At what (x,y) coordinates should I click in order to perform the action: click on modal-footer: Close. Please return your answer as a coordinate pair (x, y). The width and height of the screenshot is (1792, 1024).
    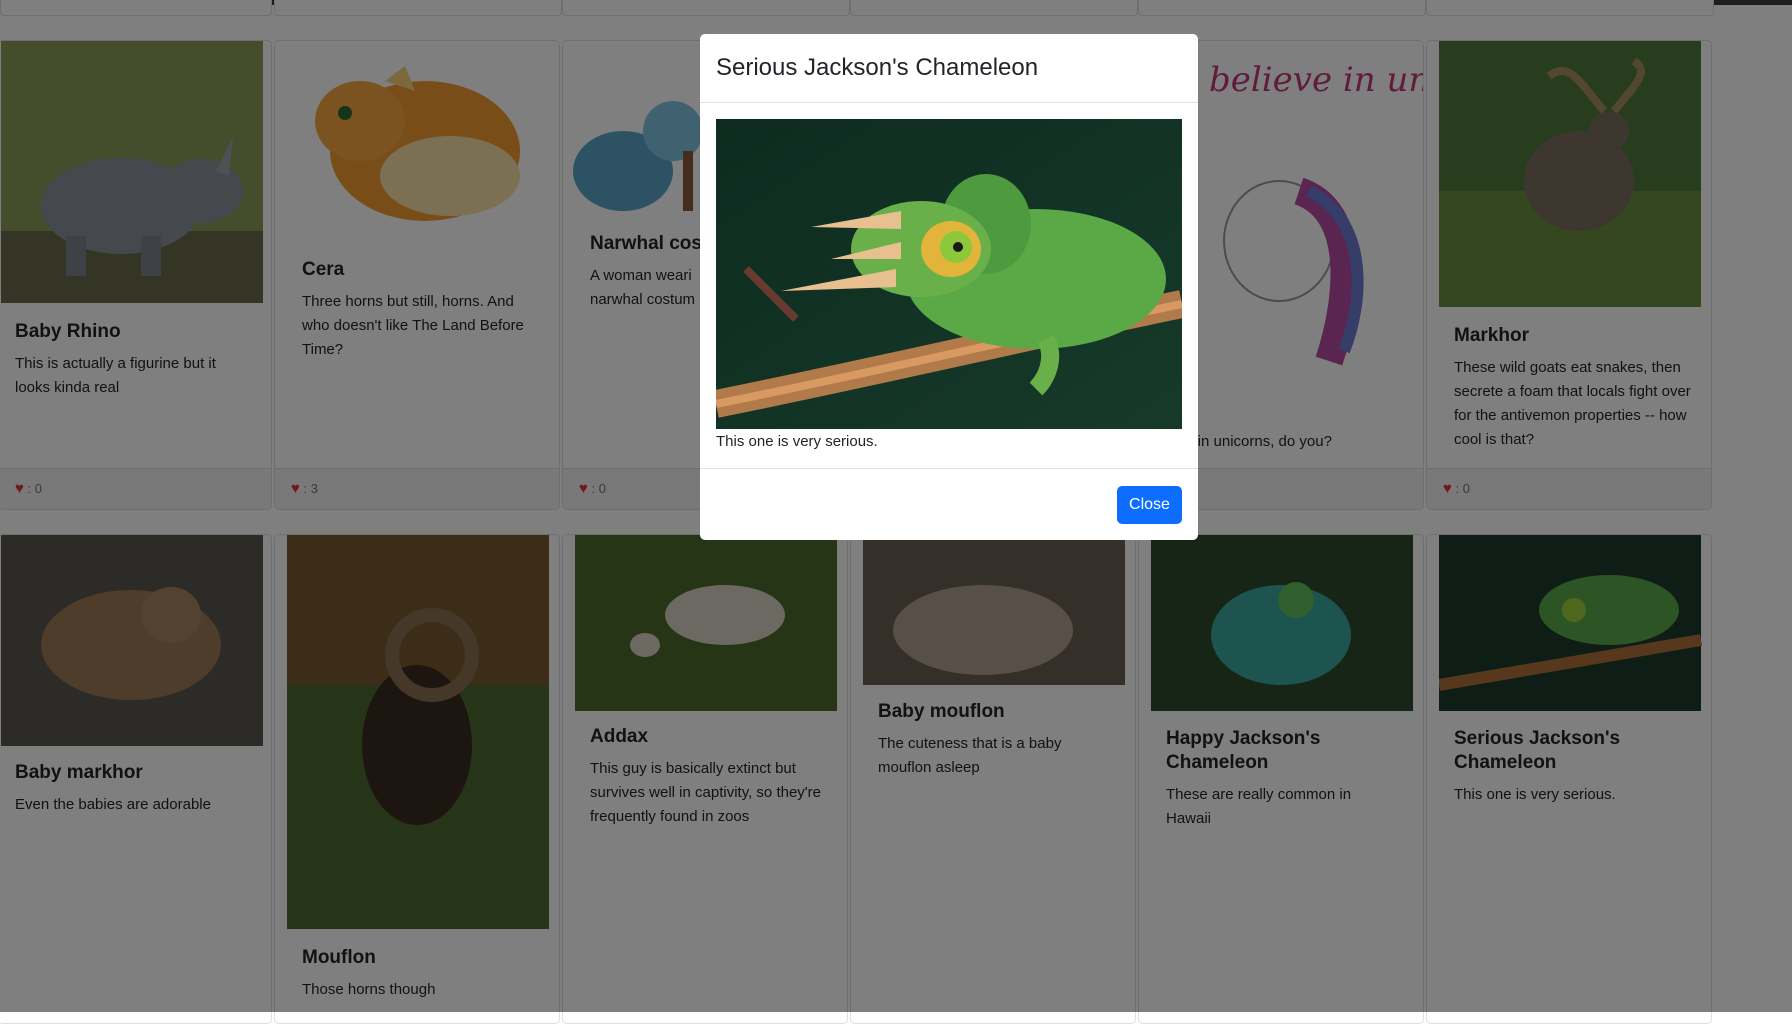
    Looking at the image, I should click on (949, 504).